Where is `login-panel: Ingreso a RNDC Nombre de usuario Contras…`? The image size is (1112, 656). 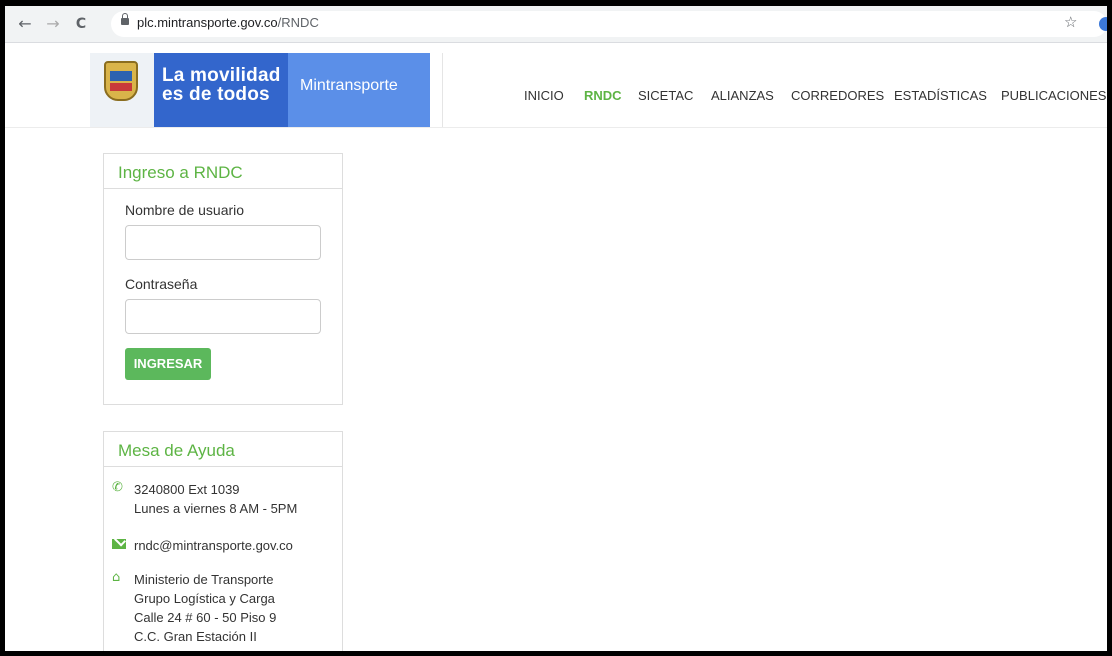
login-panel: Ingreso a RNDC Nombre de usuario Contras… is located at coordinates (223, 279).